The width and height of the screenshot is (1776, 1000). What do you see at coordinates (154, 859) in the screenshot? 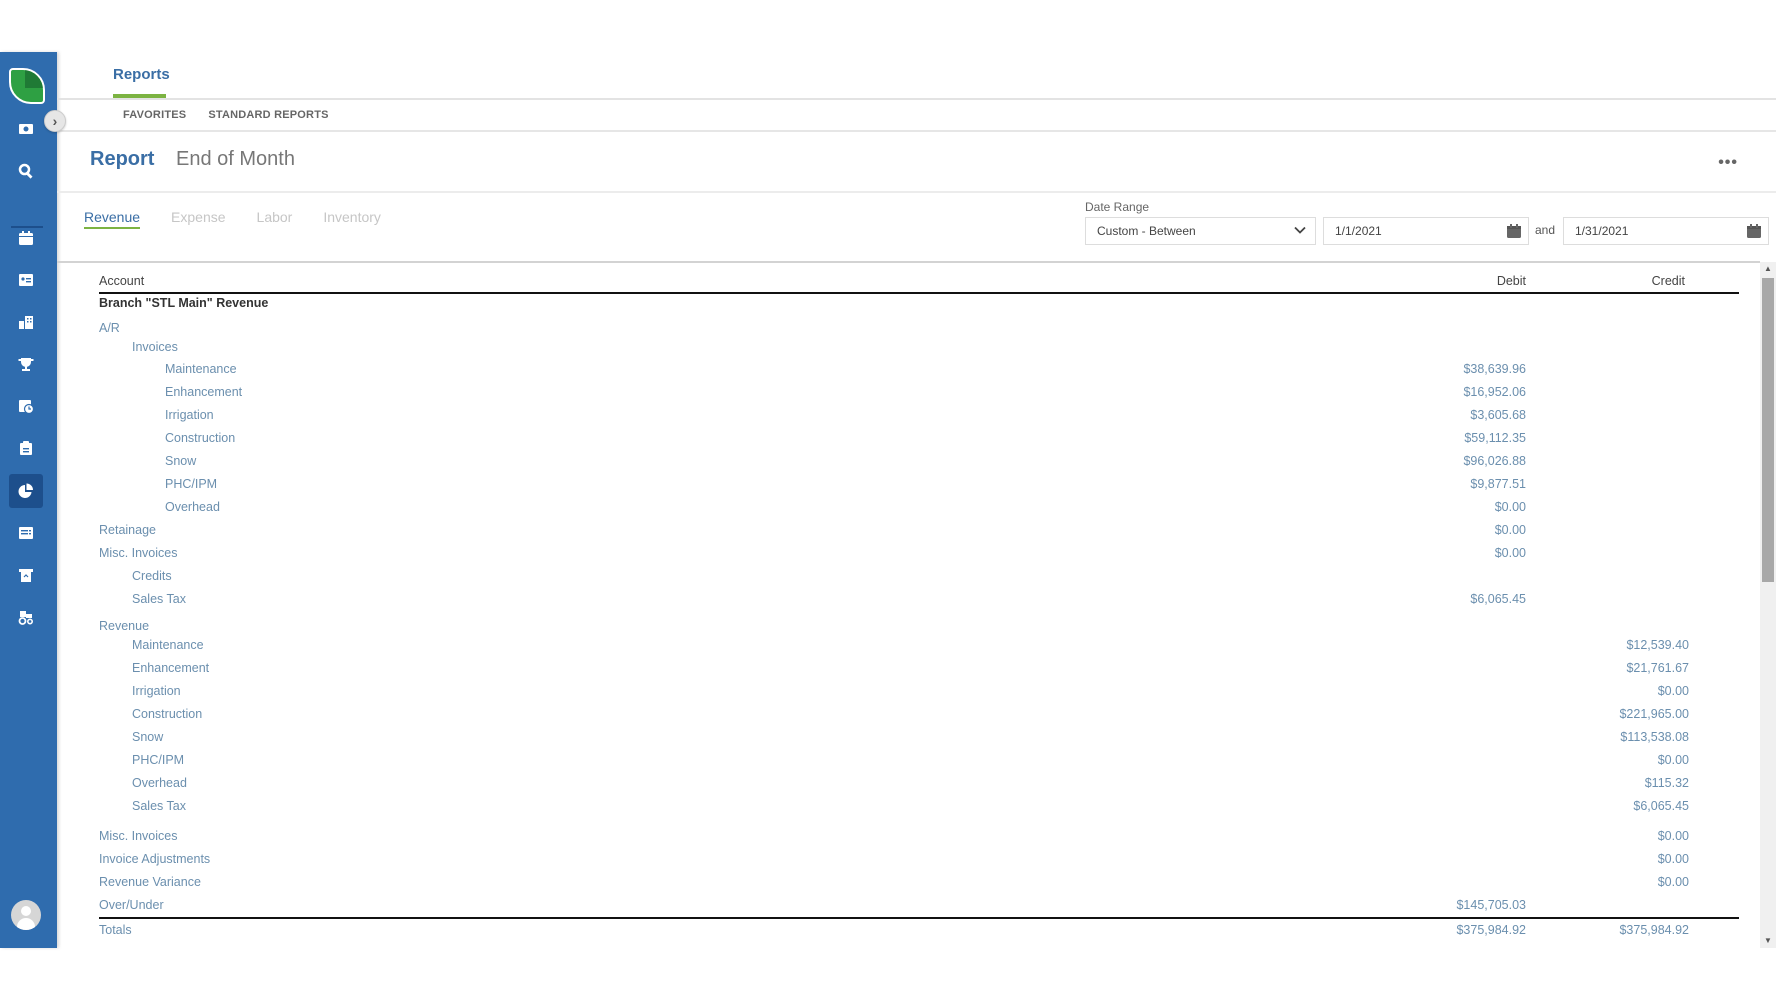
I see `account-name: Invoice Adjustments` at bounding box center [154, 859].